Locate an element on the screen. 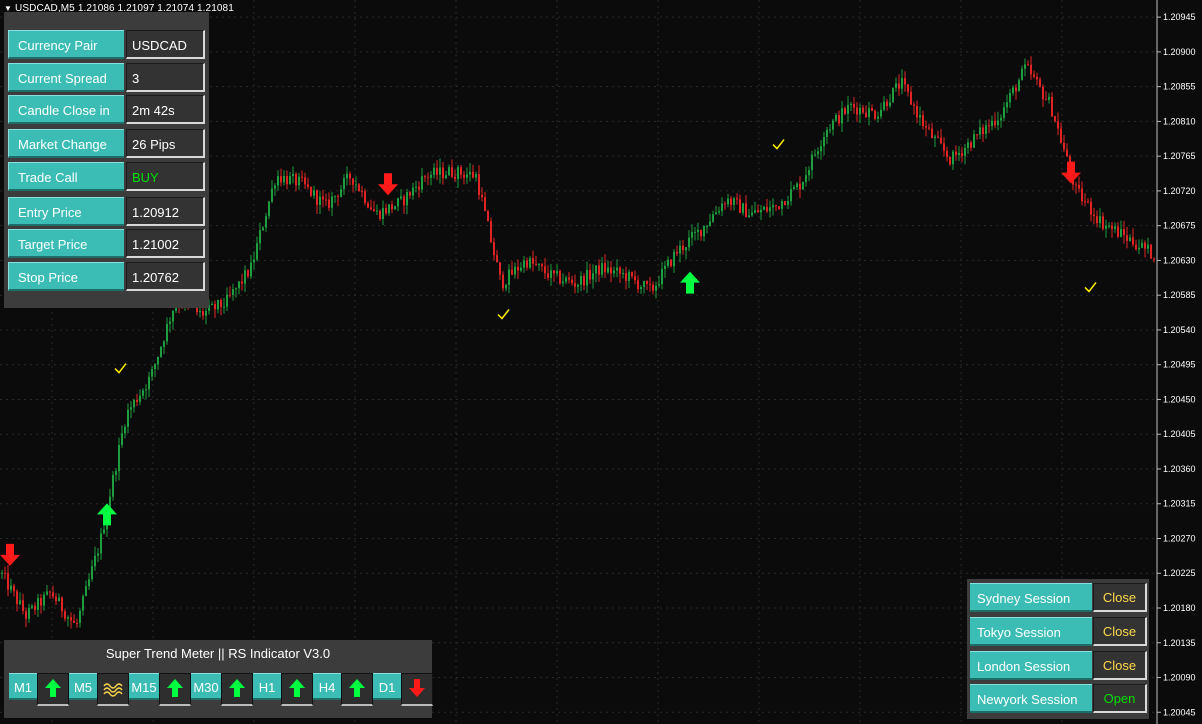 The height and width of the screenshot is (724, 1202). price-tick-label: 1.20270 is located at coordinates (1179, 538).